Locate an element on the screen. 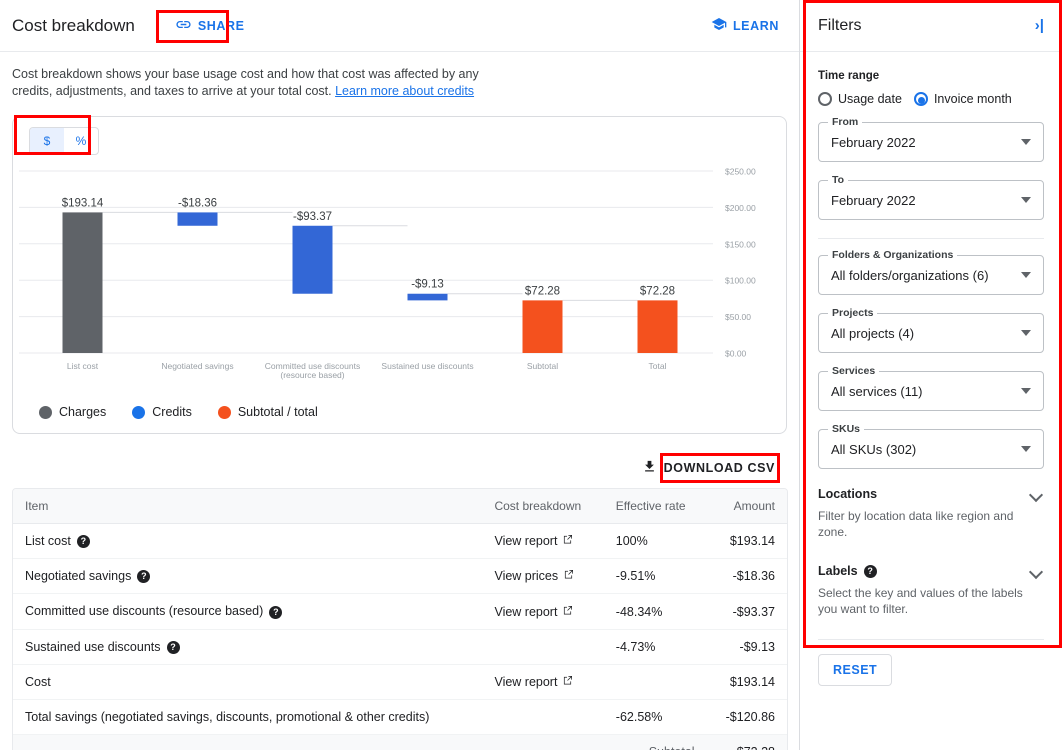 The image size is (1062, 750). unit-toggle-percent: % is located at coordinates (81, 141).